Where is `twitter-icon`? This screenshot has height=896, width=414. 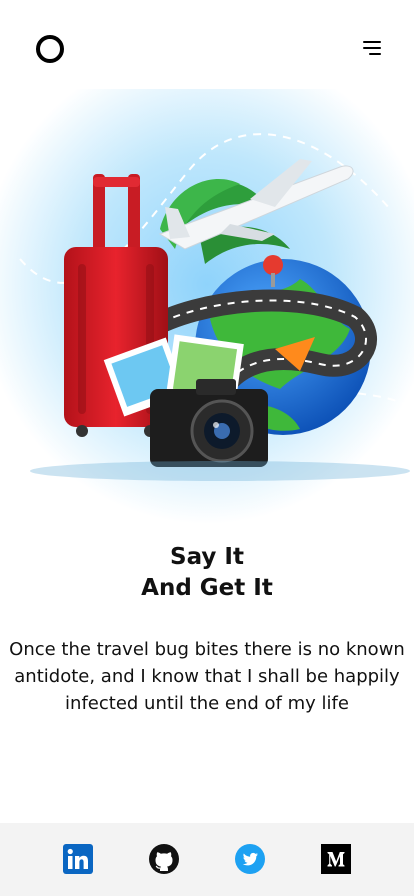
twitter-icon is located at coordinates (250, 859).